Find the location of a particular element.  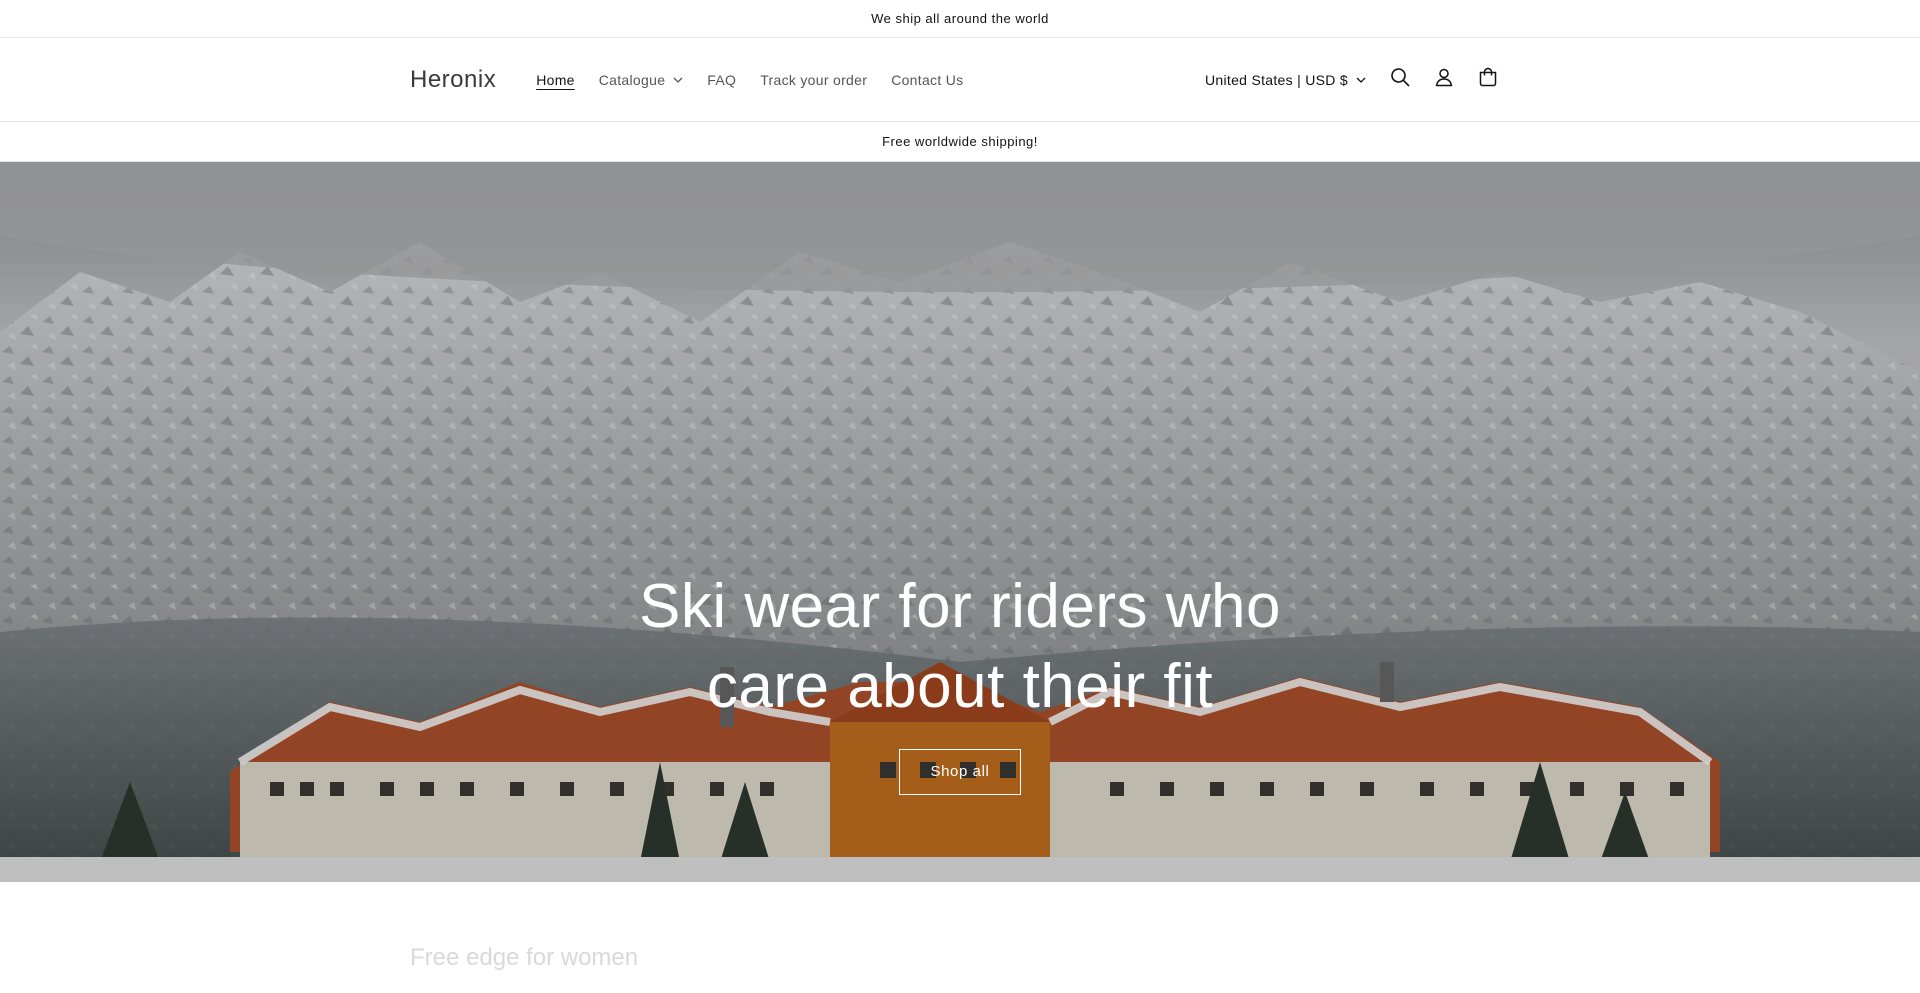

nav-track-order: Track your order is located at coordinates (813, 80).